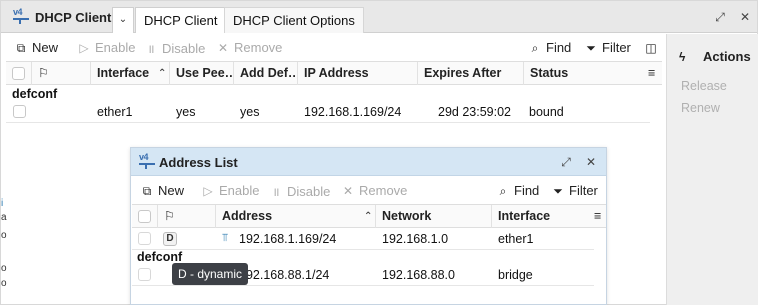  I want to click on cell-interface: ether1, so click(115, 112).